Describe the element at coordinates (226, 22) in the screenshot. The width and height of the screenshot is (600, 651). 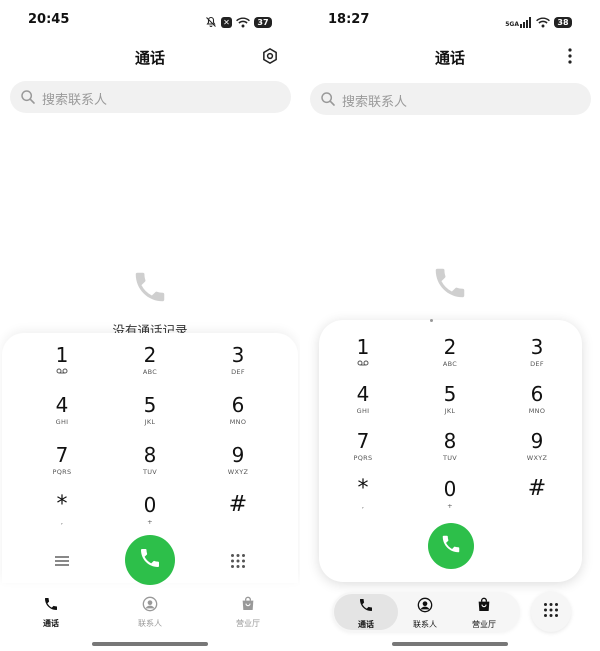
I see `x-badge-icon: ✕` at that location.